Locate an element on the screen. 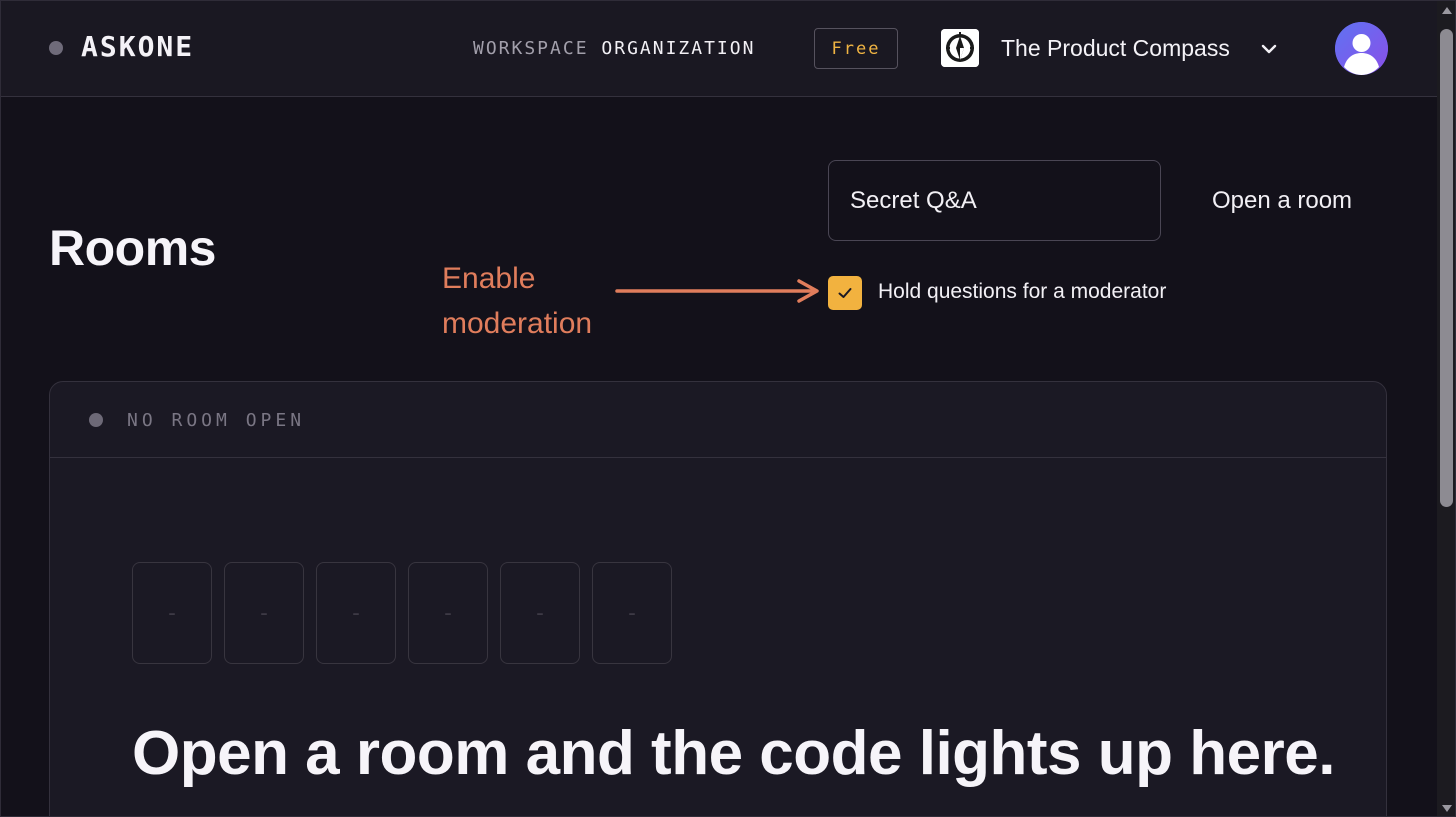 The image size is (1456, 817). vertical-scrollbar is located at coordinates (1446, 408).